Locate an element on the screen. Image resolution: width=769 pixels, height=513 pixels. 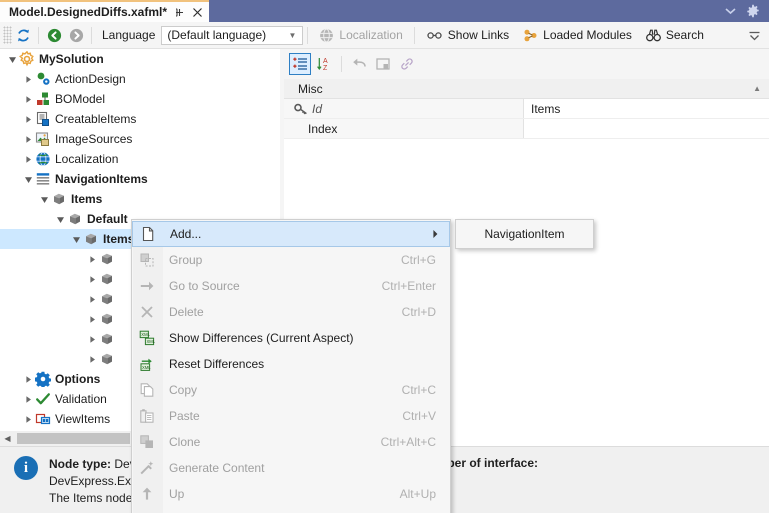
tree-node-label: Items is located at coordinates (87, 199).